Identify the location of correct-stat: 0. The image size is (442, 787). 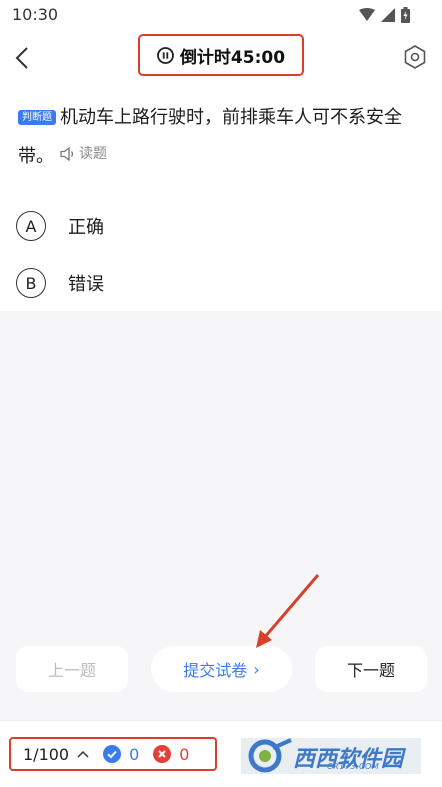
(121, 754).